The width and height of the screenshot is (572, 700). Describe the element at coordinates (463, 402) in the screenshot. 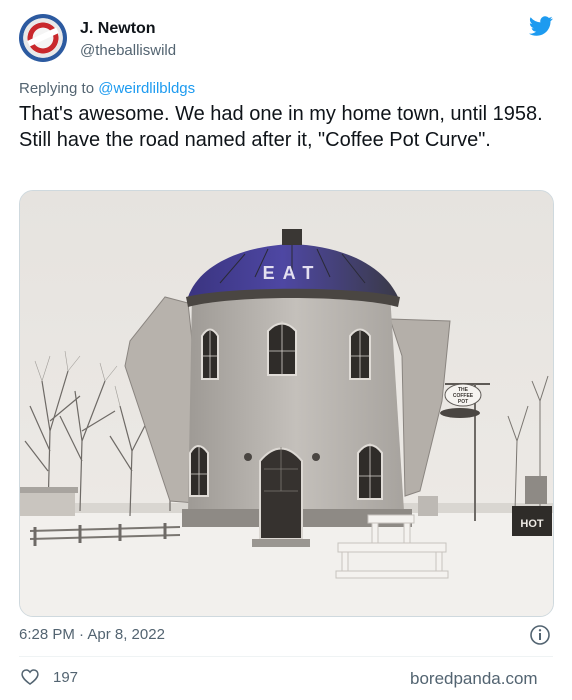

I see `hanging-sign-line3: POT` at that location.